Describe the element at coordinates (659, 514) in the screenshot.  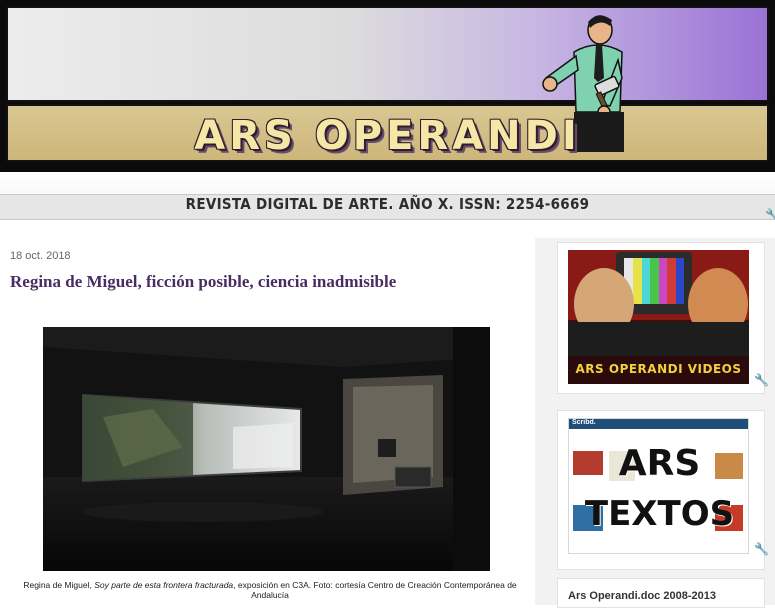
I see `textos-line-textos: TEXTOS` at that location.